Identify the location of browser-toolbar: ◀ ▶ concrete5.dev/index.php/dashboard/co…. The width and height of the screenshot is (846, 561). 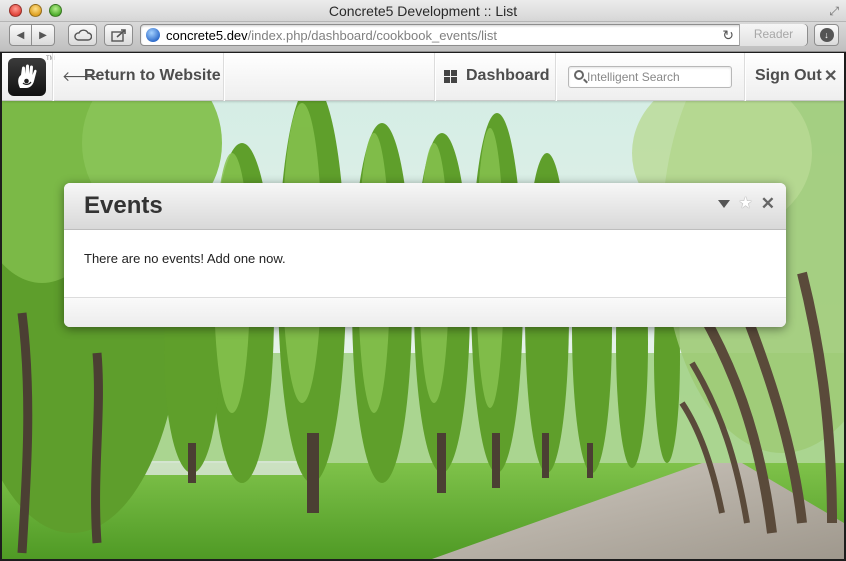
(423, 37).